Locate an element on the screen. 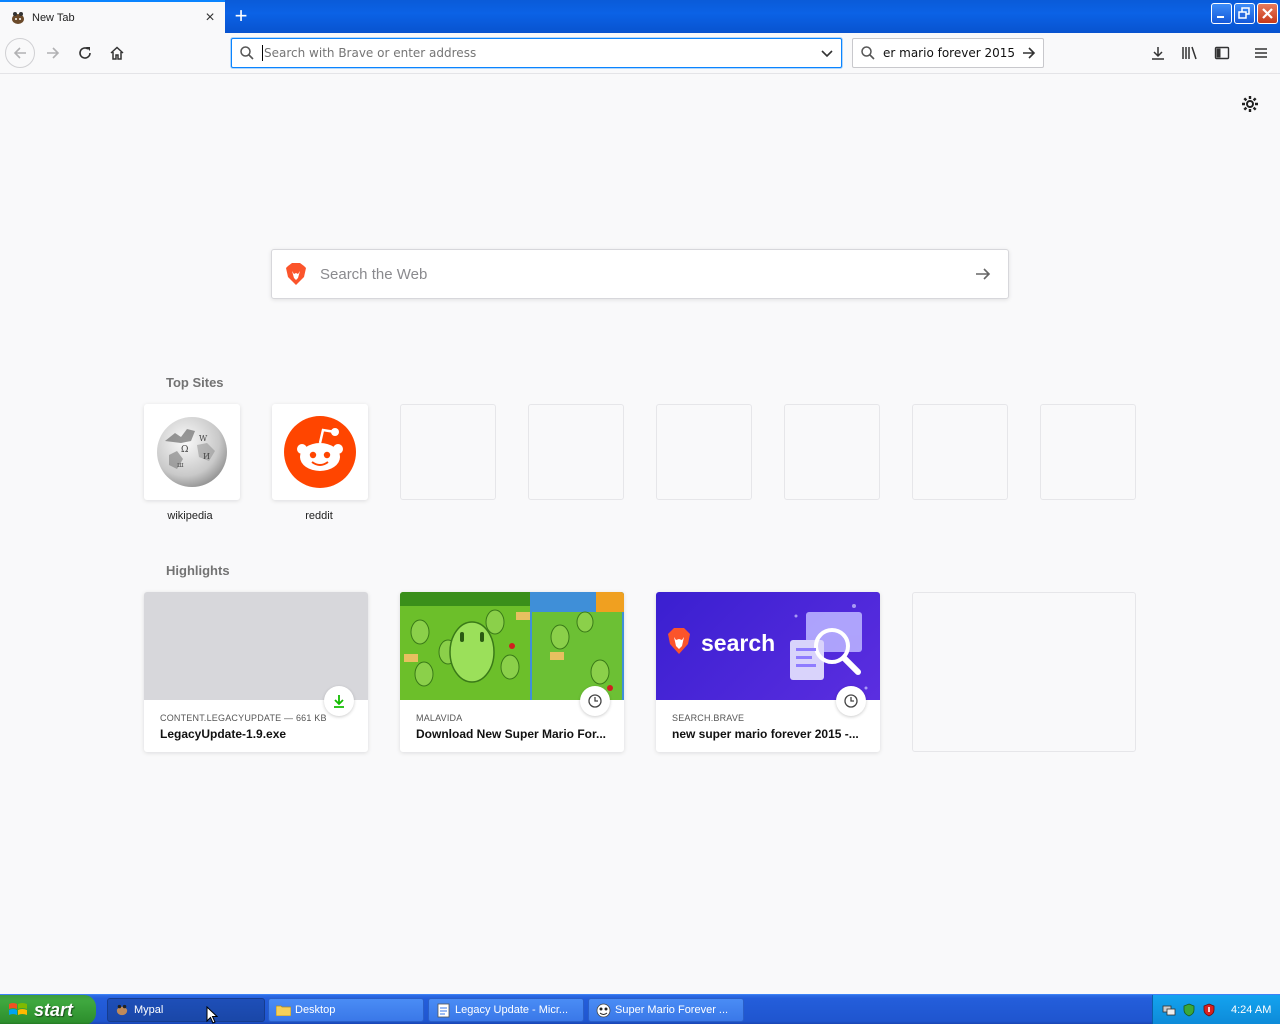  top-sites-heading: Top Sites is located at coordinates (195, 382).